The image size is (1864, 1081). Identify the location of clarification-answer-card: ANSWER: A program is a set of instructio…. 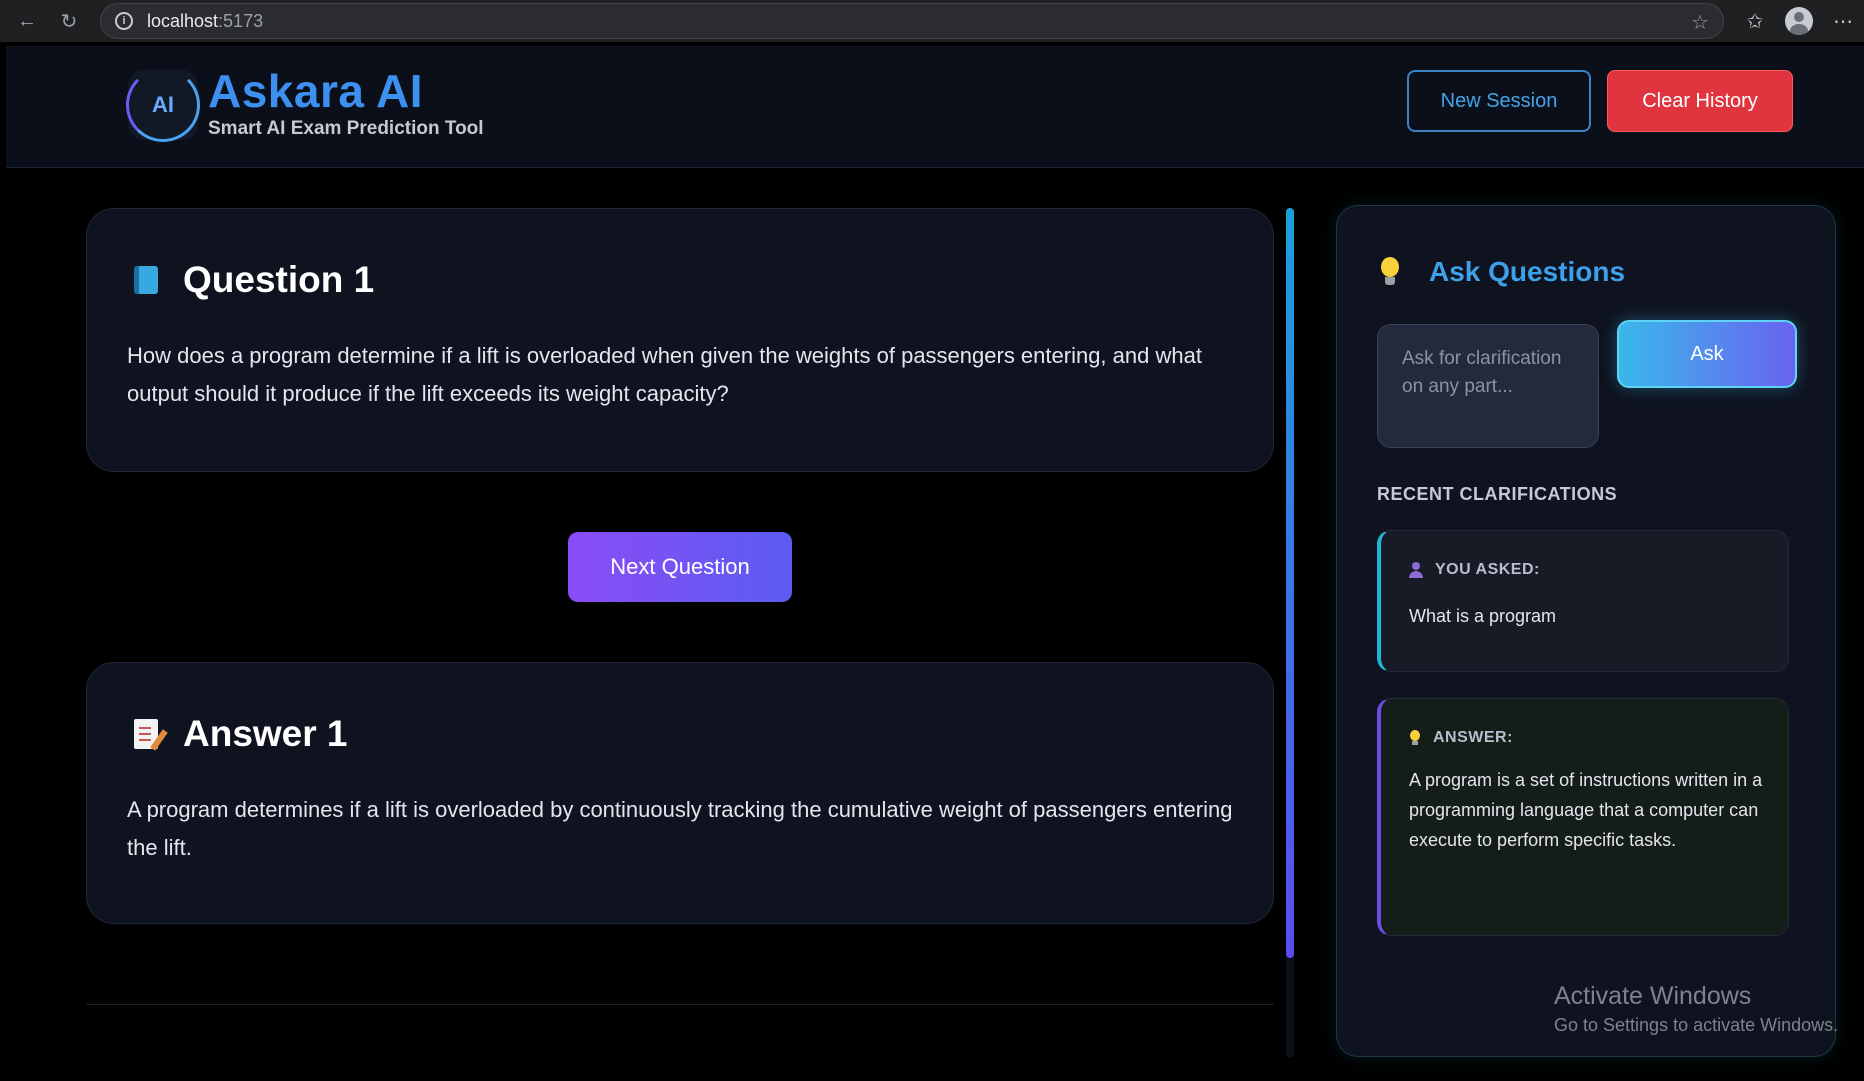
(1583, 817).